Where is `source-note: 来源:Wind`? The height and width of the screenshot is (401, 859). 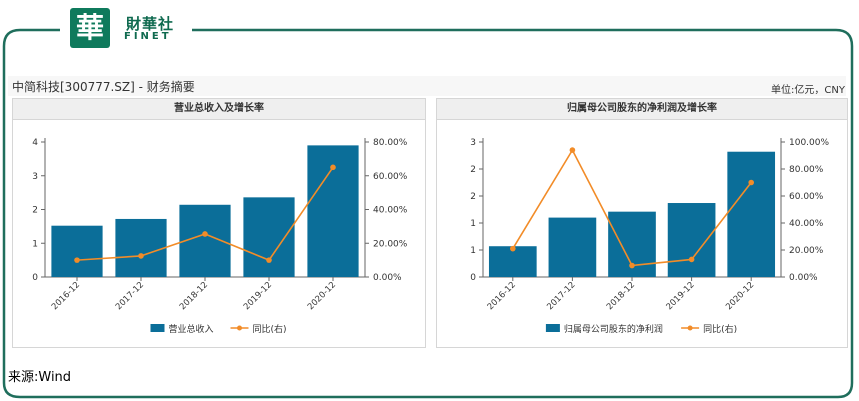 source-note: 来源:Wind is located at coordinates (40, 377).